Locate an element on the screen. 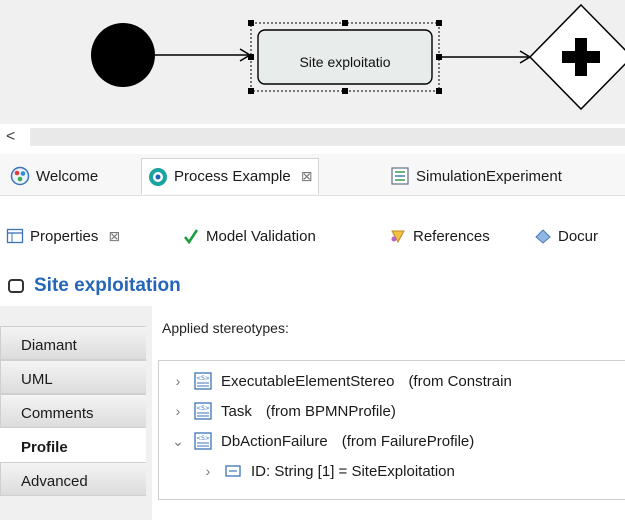 The height and width of the screenshot is (520, 625). scroll-left-icon: < is located at coordinates (10, 137).